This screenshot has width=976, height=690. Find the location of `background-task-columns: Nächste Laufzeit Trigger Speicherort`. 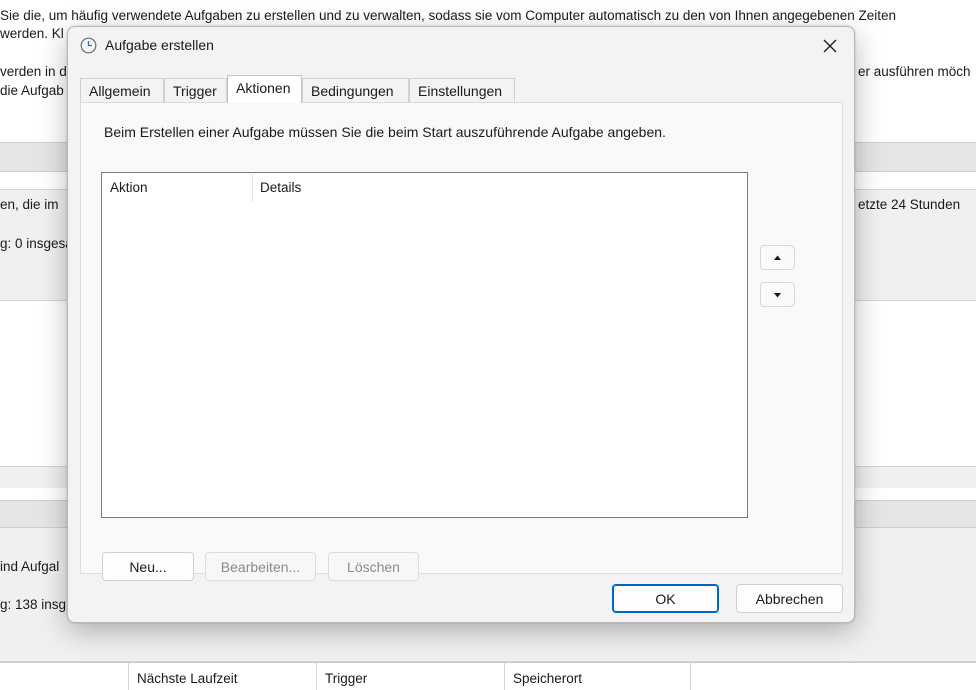

background-task-columns: Nächste Laufzeit Trigger Speicherort is located at coordinates (488, 676).